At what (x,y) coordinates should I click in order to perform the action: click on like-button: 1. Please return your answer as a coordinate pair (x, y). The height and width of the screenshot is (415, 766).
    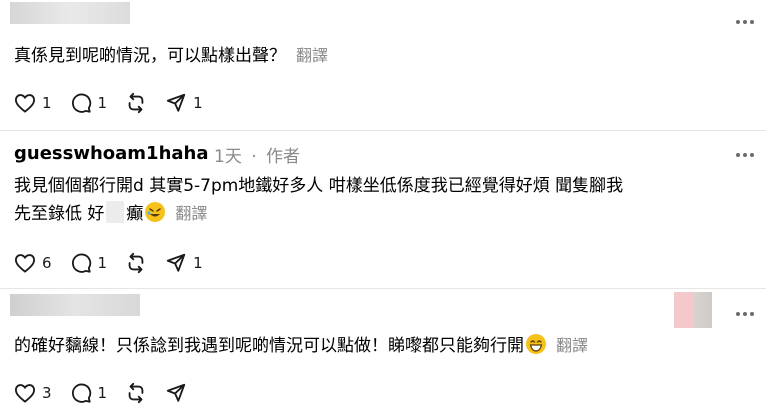
    Looking at the image, I should click on (33, 103).